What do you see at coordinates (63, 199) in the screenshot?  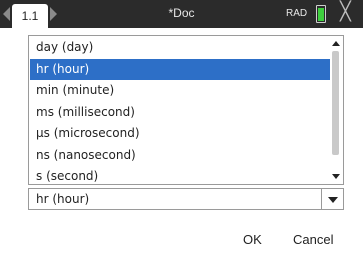 I see `unit-select-value: hr (hour)` at bounding box center [63, 199].